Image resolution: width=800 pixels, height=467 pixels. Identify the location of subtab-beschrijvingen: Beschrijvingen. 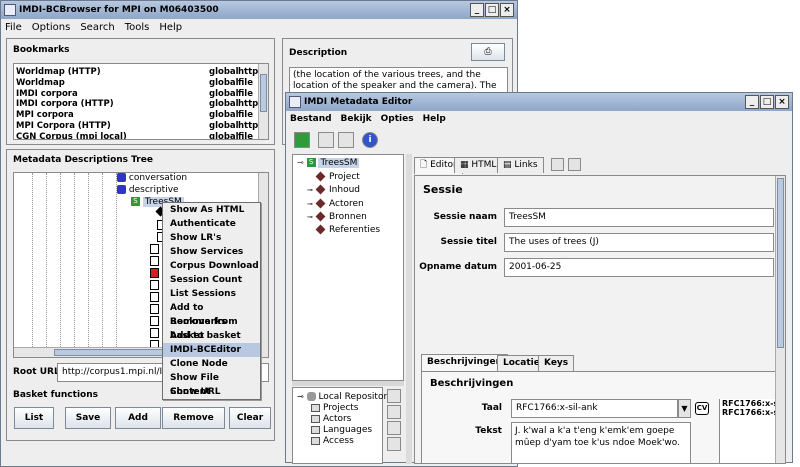
(464, 362).